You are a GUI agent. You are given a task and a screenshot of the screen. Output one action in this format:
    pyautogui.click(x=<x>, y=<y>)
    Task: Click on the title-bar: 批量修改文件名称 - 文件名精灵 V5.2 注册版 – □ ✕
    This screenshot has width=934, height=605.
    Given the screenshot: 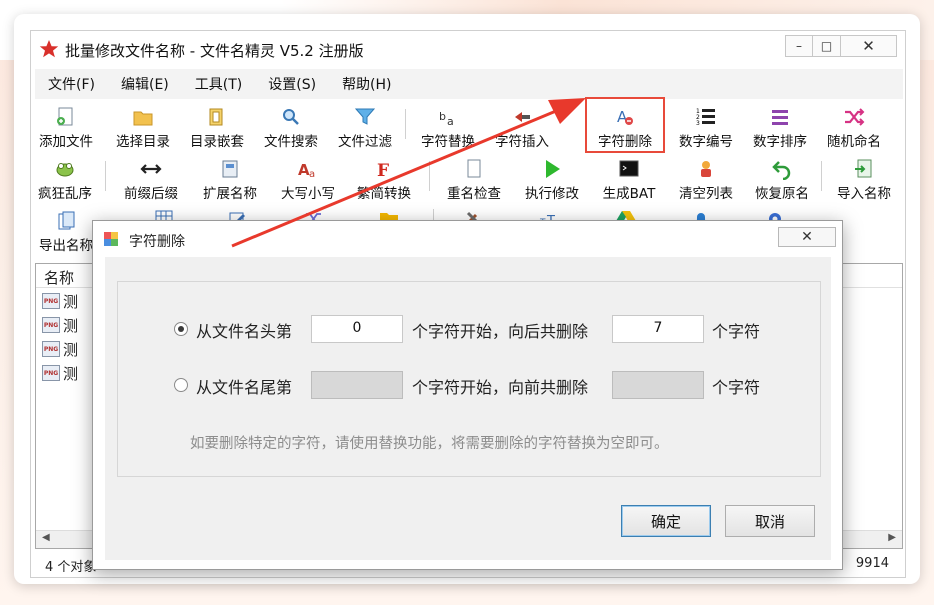 What is the action you would take?
    pyautogui.click(x=469, y=49)
    